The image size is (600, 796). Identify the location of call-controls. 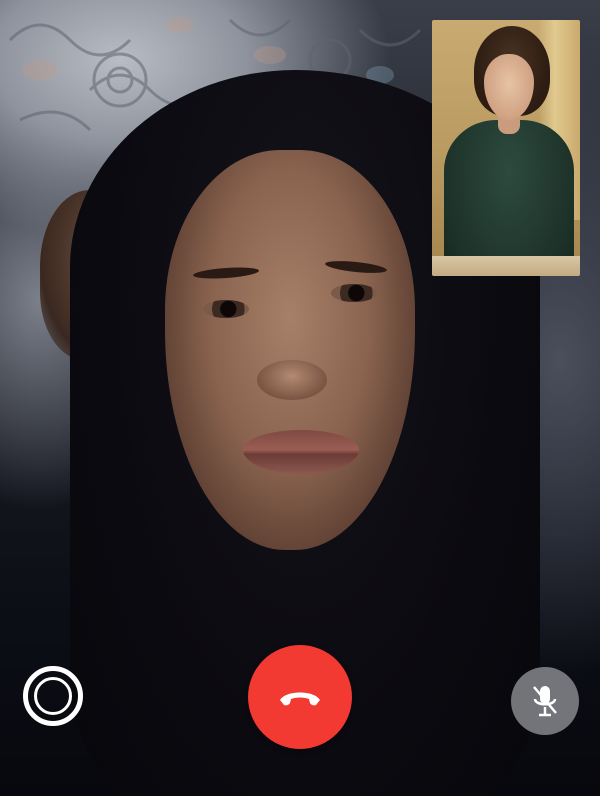
(300, 695).